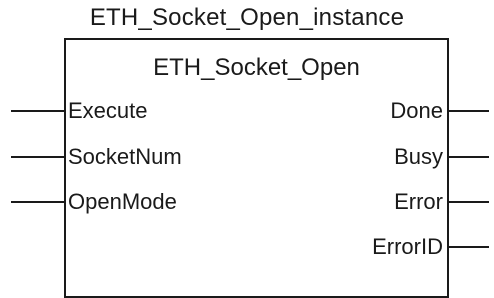 This screenshot has height=298, width=494. Describe the element at coordinates (122, 201) in the screenshot. I see `input-pin-openmode: OpenMode` at that location.